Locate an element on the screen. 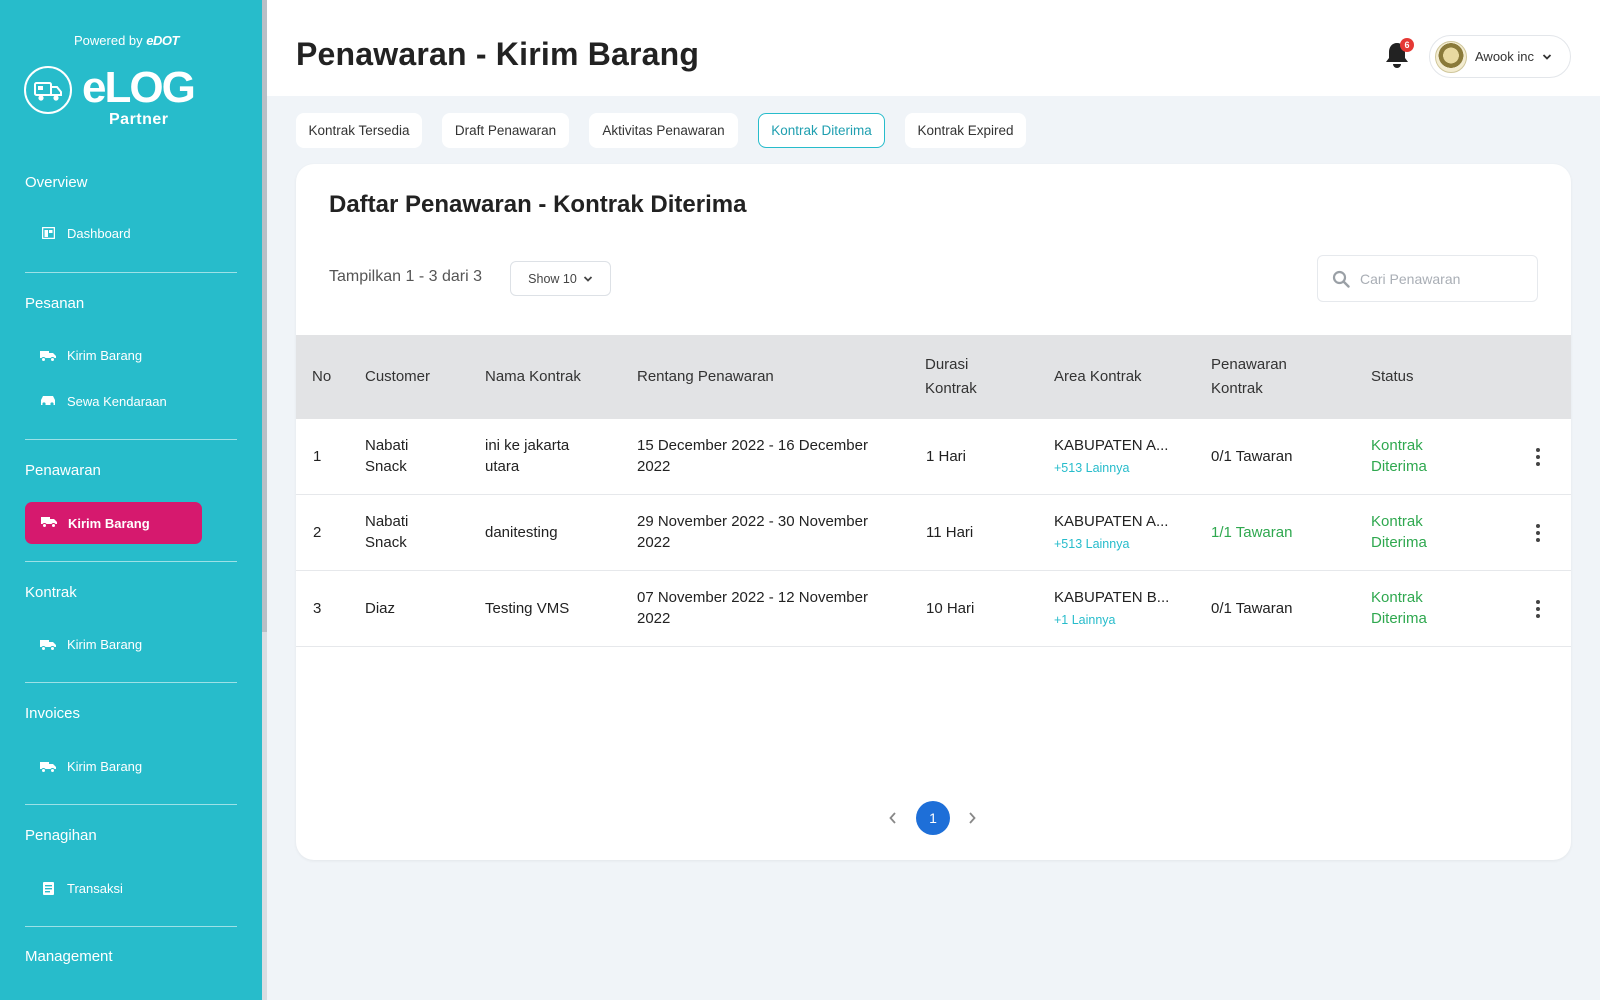 The image size is (1600, 1000). sidebar-item-kontrak-kirim-barang: Kirim Barang is located at coordinates (91, 644).